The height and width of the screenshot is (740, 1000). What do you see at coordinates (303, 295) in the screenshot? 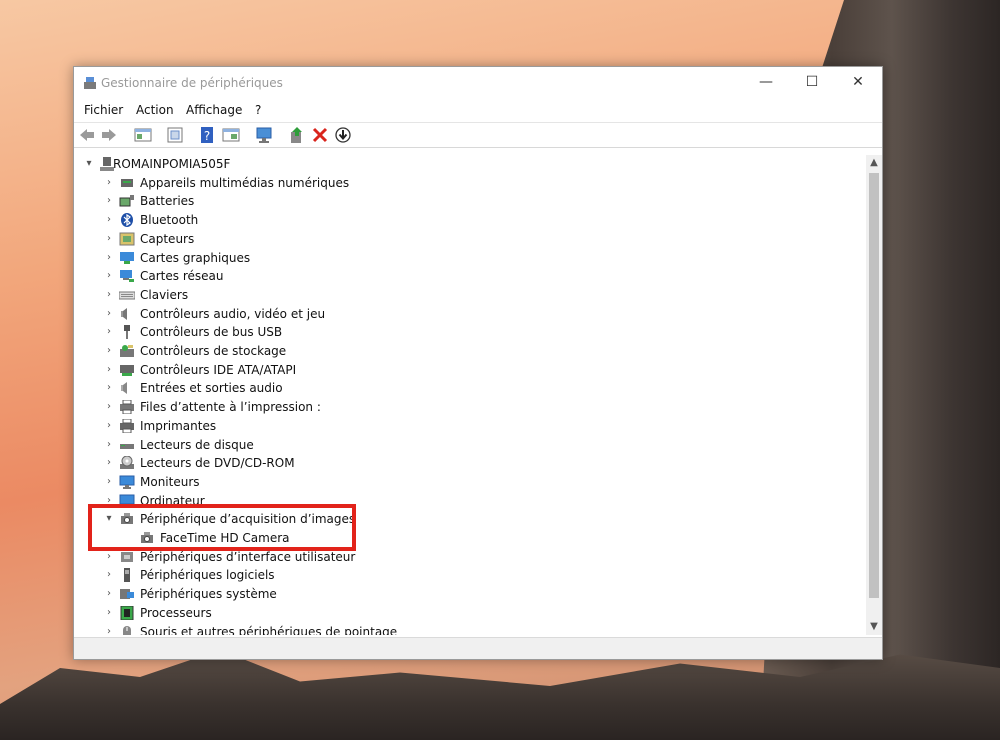
I see `tree-item-claviers: › Claviers` at bounding box center [303, 295].